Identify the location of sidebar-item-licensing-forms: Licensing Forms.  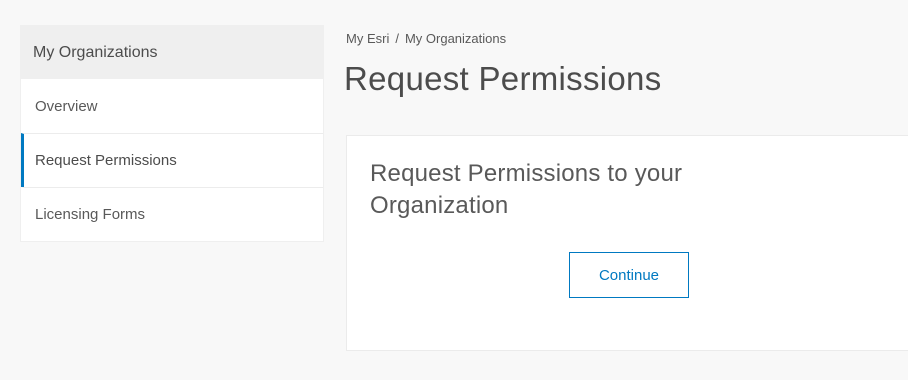
(172, 214).